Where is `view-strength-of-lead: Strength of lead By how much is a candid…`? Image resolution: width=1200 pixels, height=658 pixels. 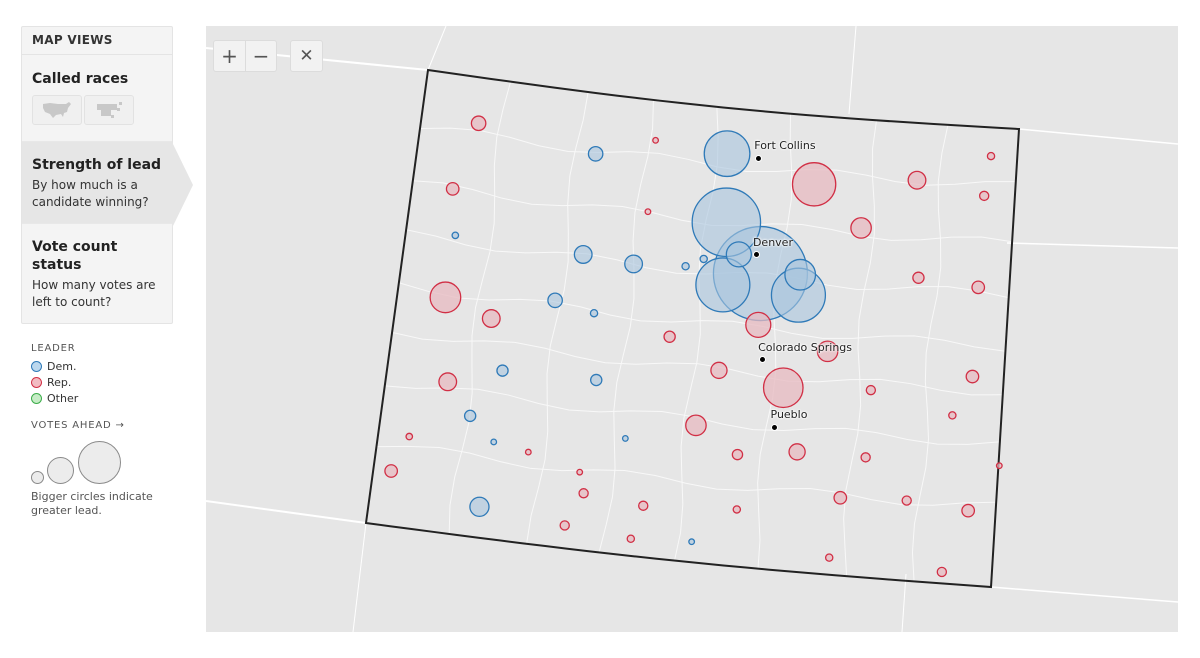
view-strength-of-lead: Strength of lead By how much is a candid… is located at coordinates (107, 185).